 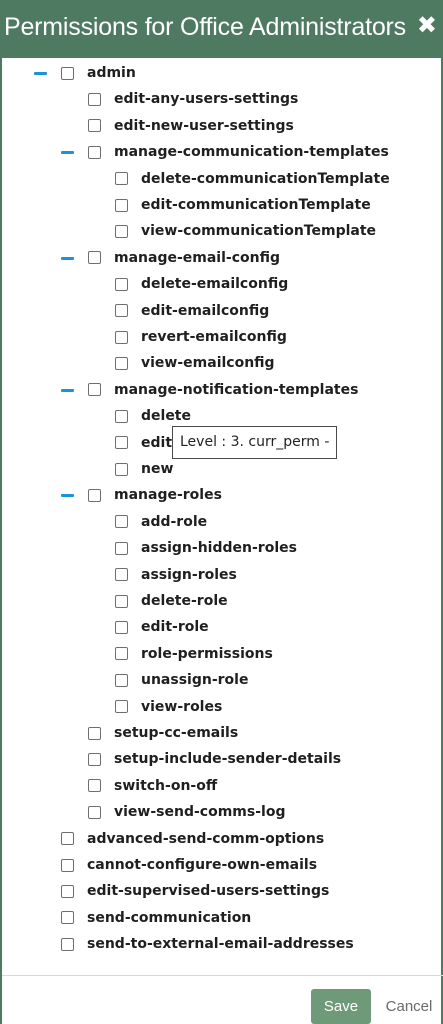 What do you see at coordinates (166, 785) in the screenshot?
I see `permission-label: switch-on-off` at bounding box center [166, 785].